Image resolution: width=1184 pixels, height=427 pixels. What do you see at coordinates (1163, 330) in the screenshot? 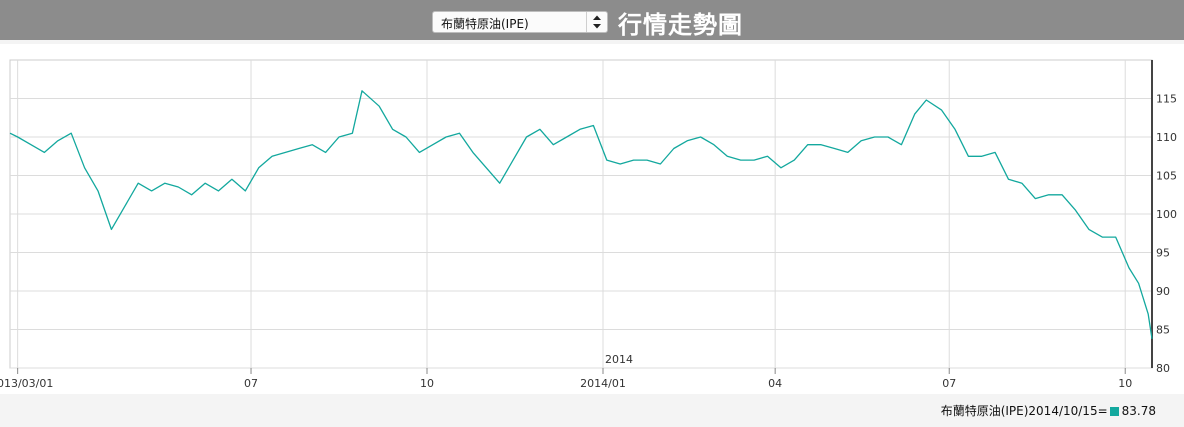
I see `y-tick-label: 85` at bounding box center [1163, 330].